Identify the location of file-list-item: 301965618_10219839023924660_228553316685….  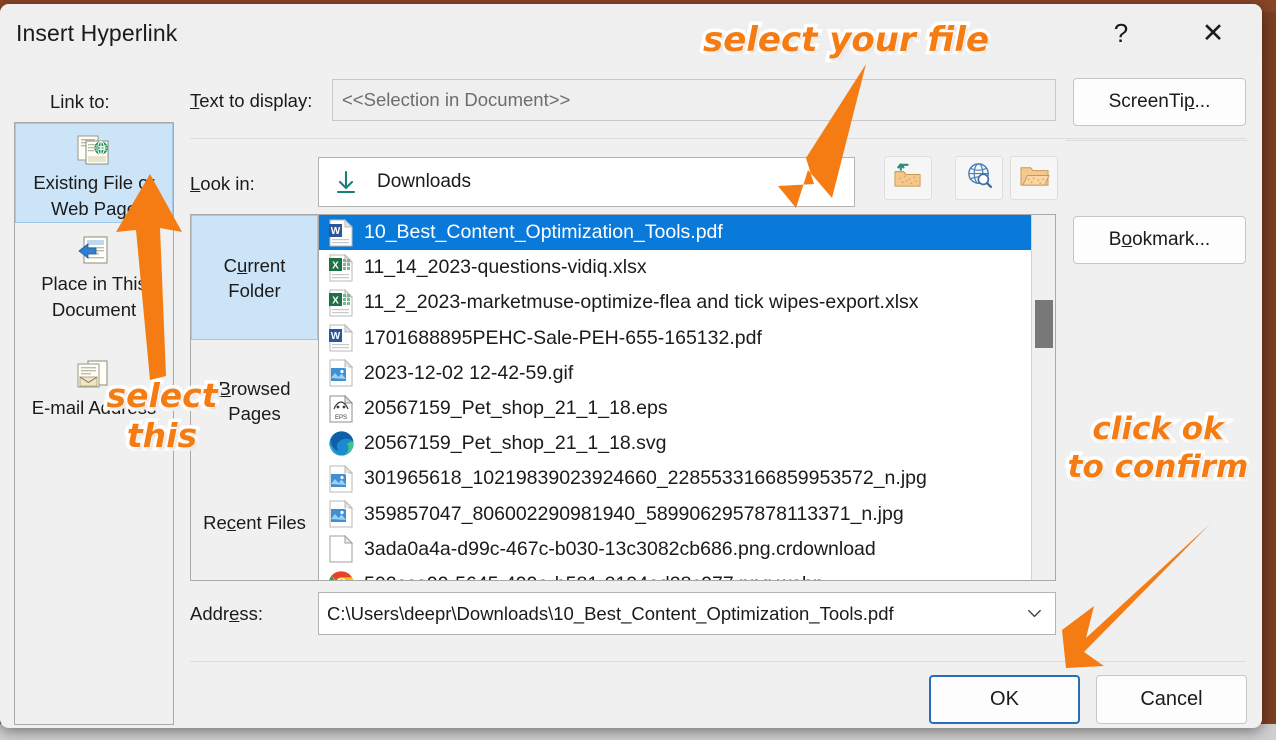
(675, 478).